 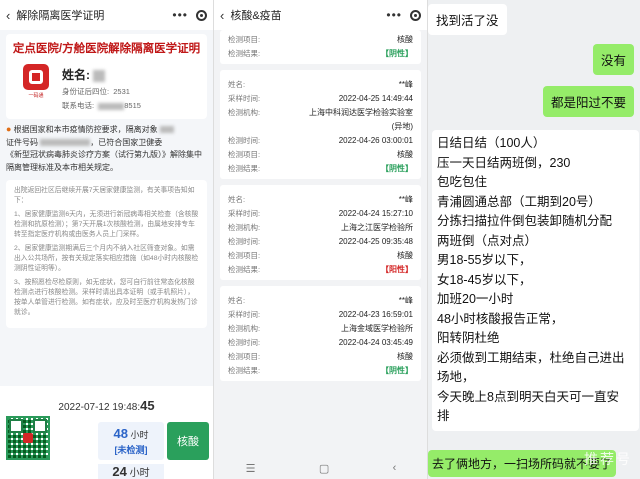 I want to click on record-field: 检测机构: 上海中科润达医学检验实验室, so click(x=320, y=113).